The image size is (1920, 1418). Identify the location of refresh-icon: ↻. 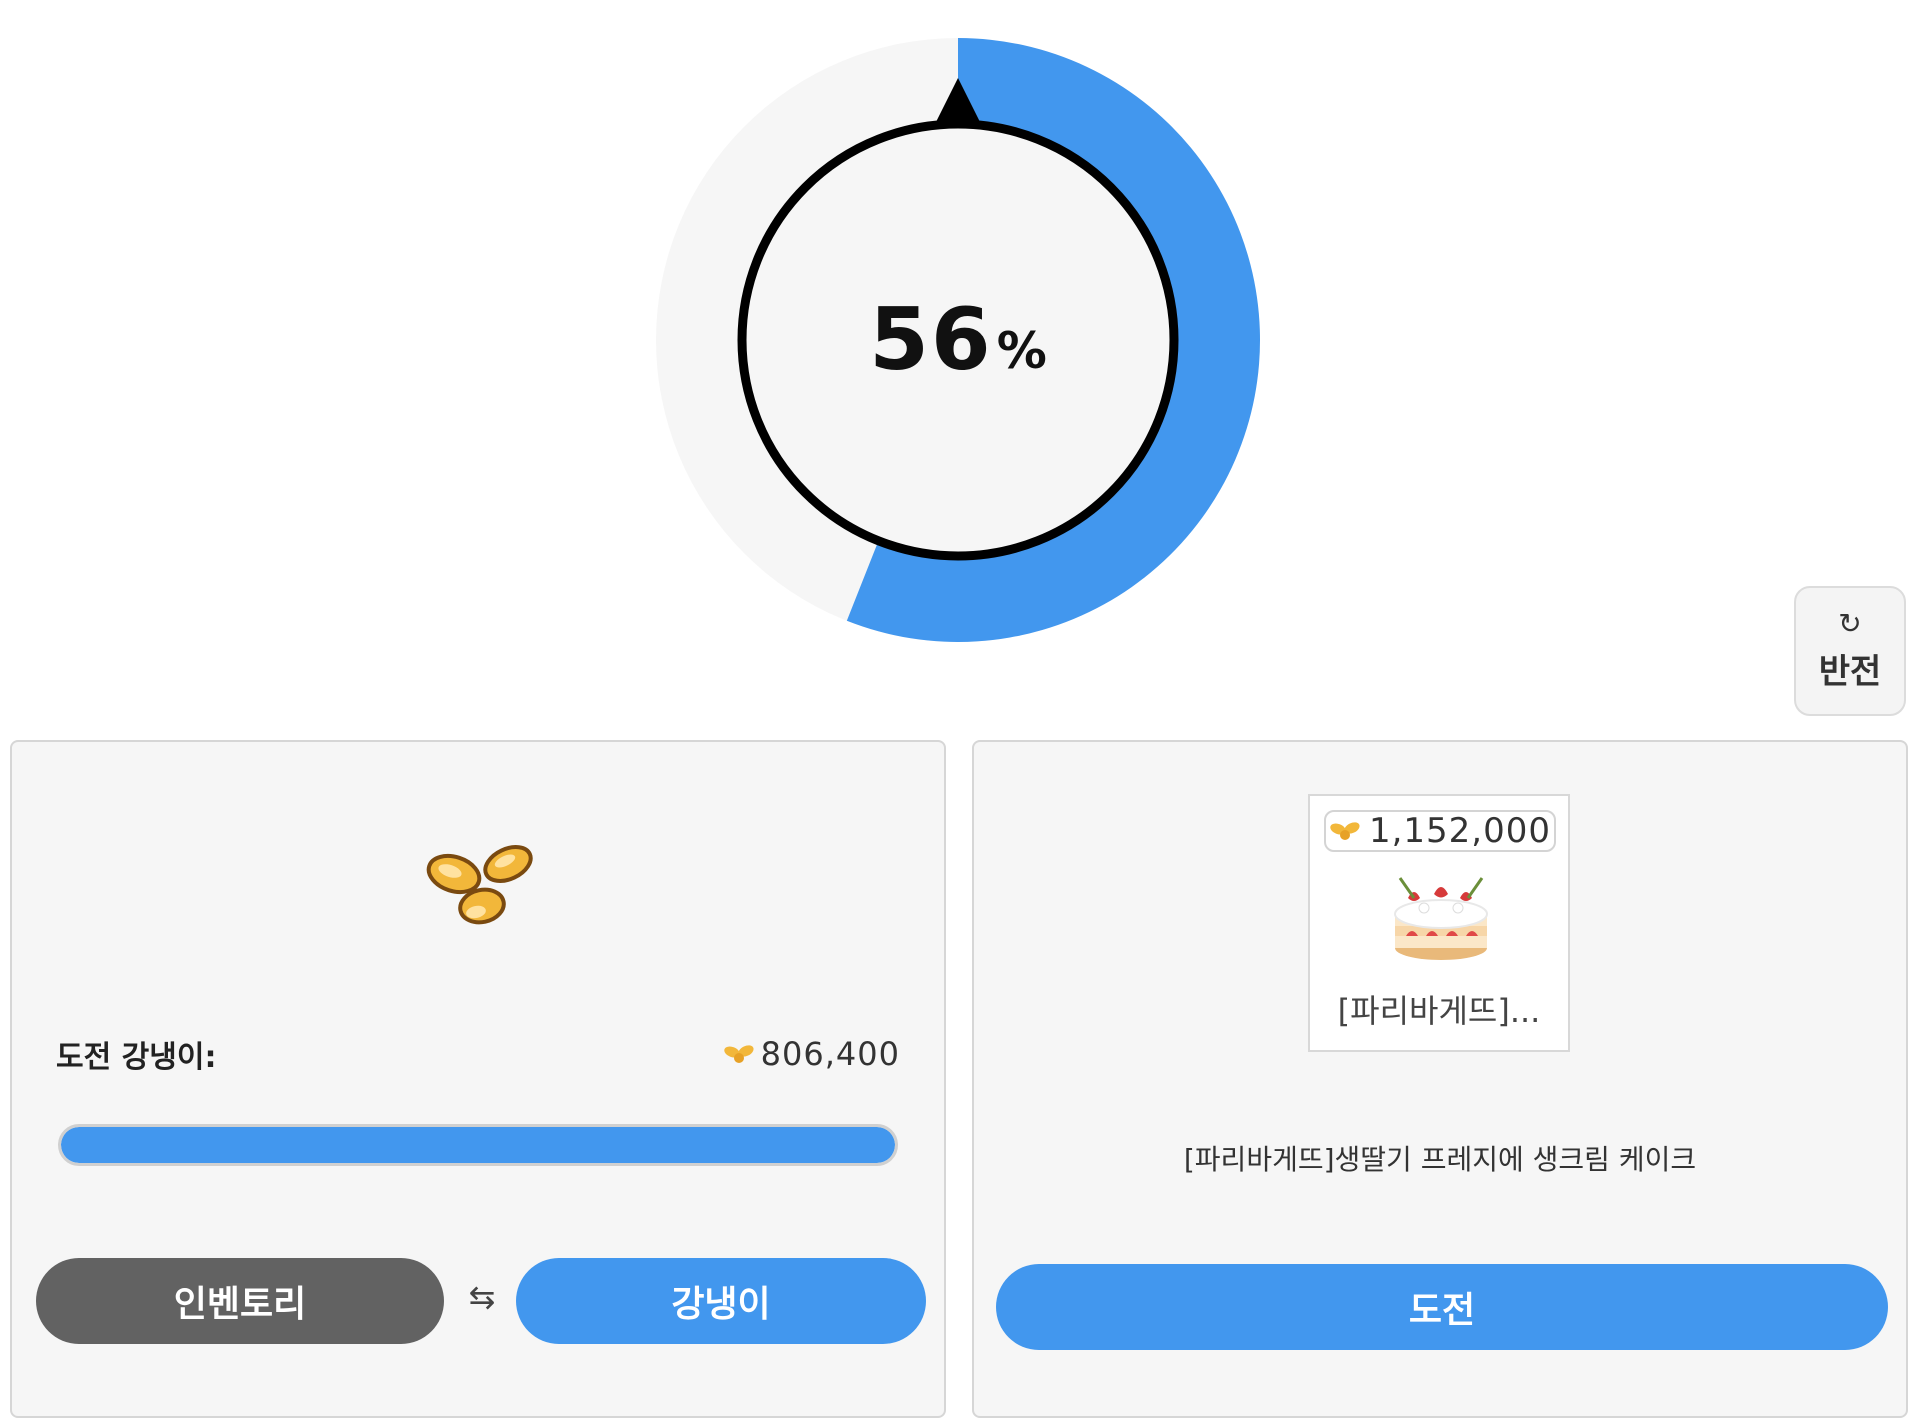
(1850, 623).